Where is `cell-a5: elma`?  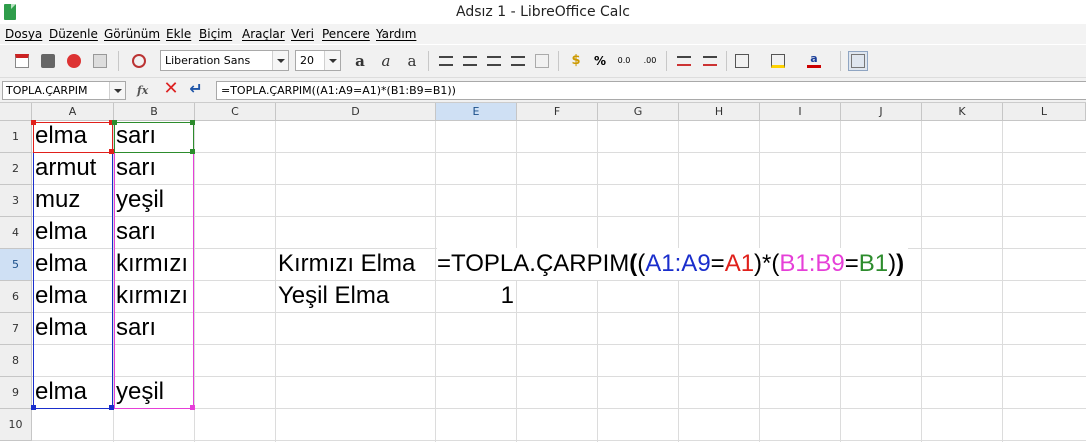
cell-a5: elma is located at coordinates (61, 264).